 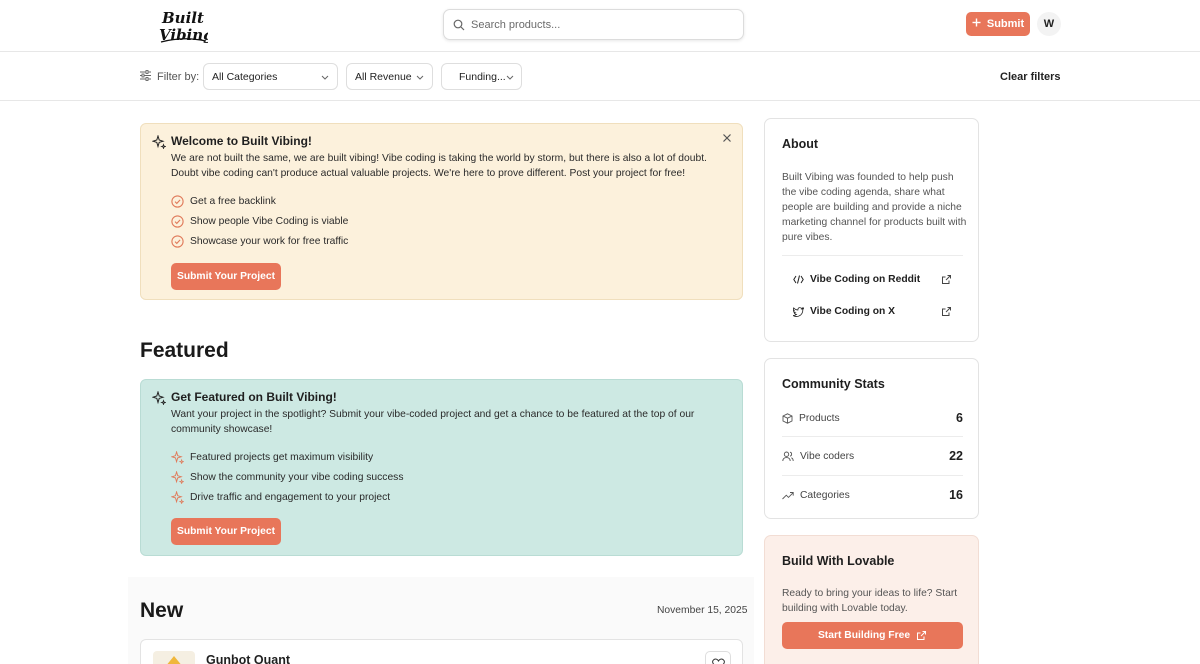 What do you see at coordinates (827, 456) in the screenshot?
I see `stat-label: Vibe coders` at bounding box center [827, 456].